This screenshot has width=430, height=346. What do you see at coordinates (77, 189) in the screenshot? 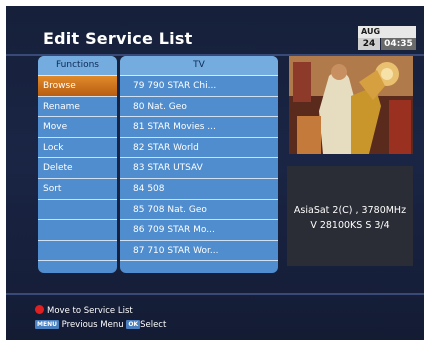
I see `function-item-sort: Sort` at bounding box center [77, 189].